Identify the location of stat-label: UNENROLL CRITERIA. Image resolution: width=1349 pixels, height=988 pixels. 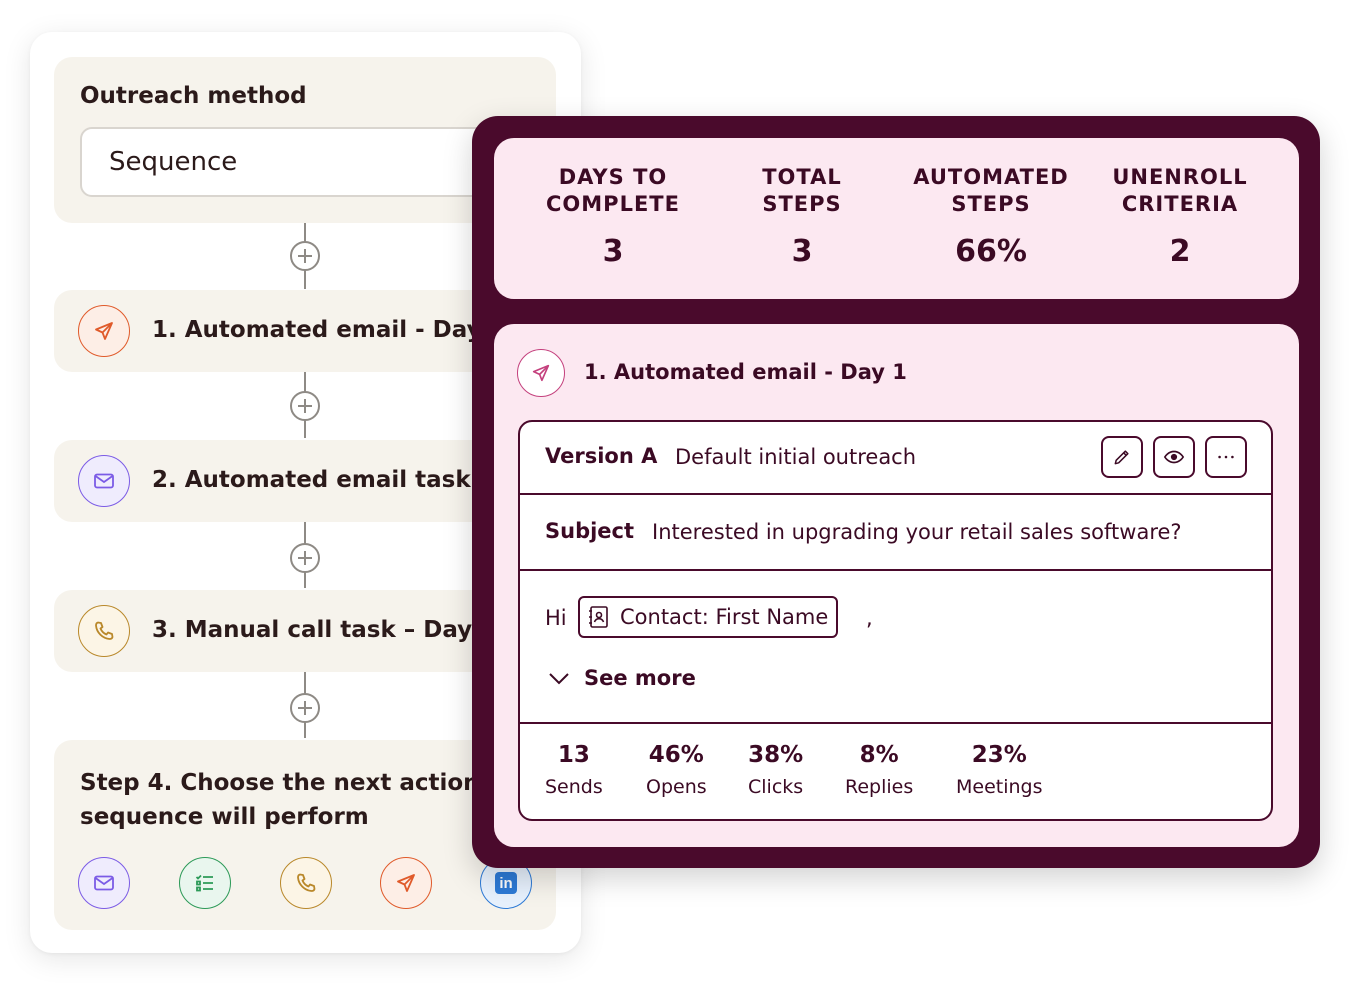
(1180, 190).